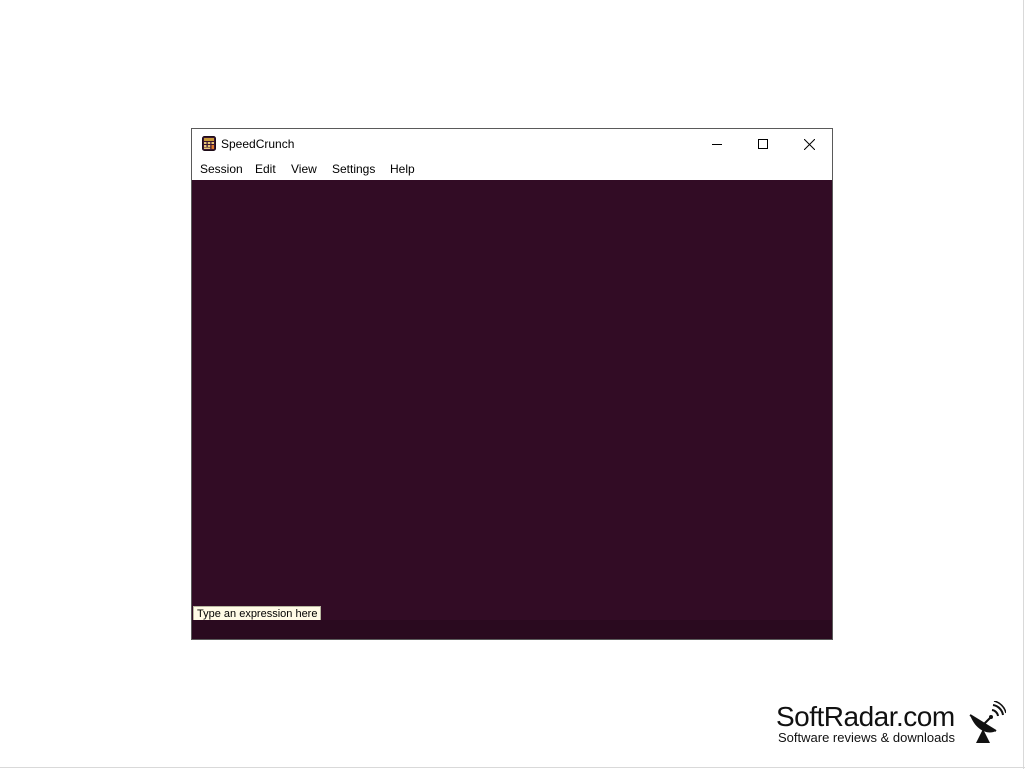  I want to click on page-edge-bottom, so click(512, 767).